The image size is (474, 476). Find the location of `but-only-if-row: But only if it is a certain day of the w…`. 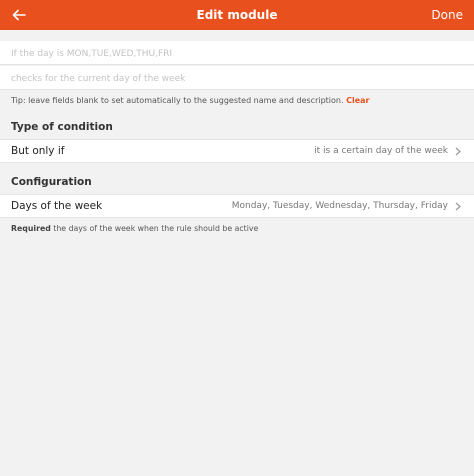

but-only-if-row: But only if it is a certain day of the w… is located at coordinates (237, 151).